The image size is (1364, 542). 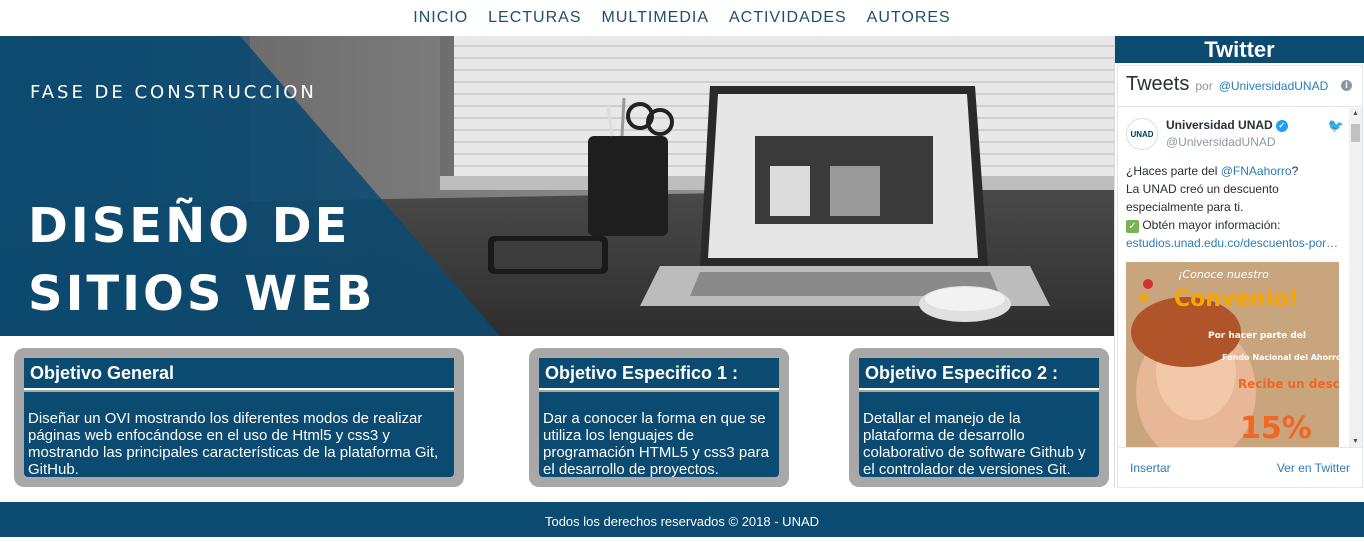 What do you see at coordinates (1236, 299) in the screenshot?
I see `media-text-2: Convenio!` at bounding box center [1236, 299].